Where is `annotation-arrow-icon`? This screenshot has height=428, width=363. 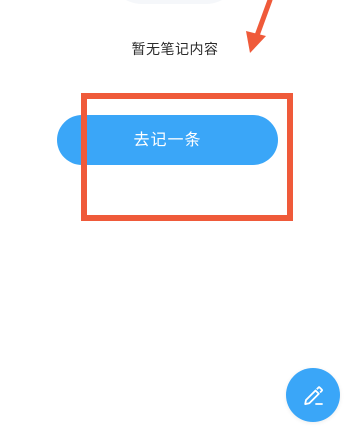
annotation-arrow-icon is located at coordinates (259, 26).